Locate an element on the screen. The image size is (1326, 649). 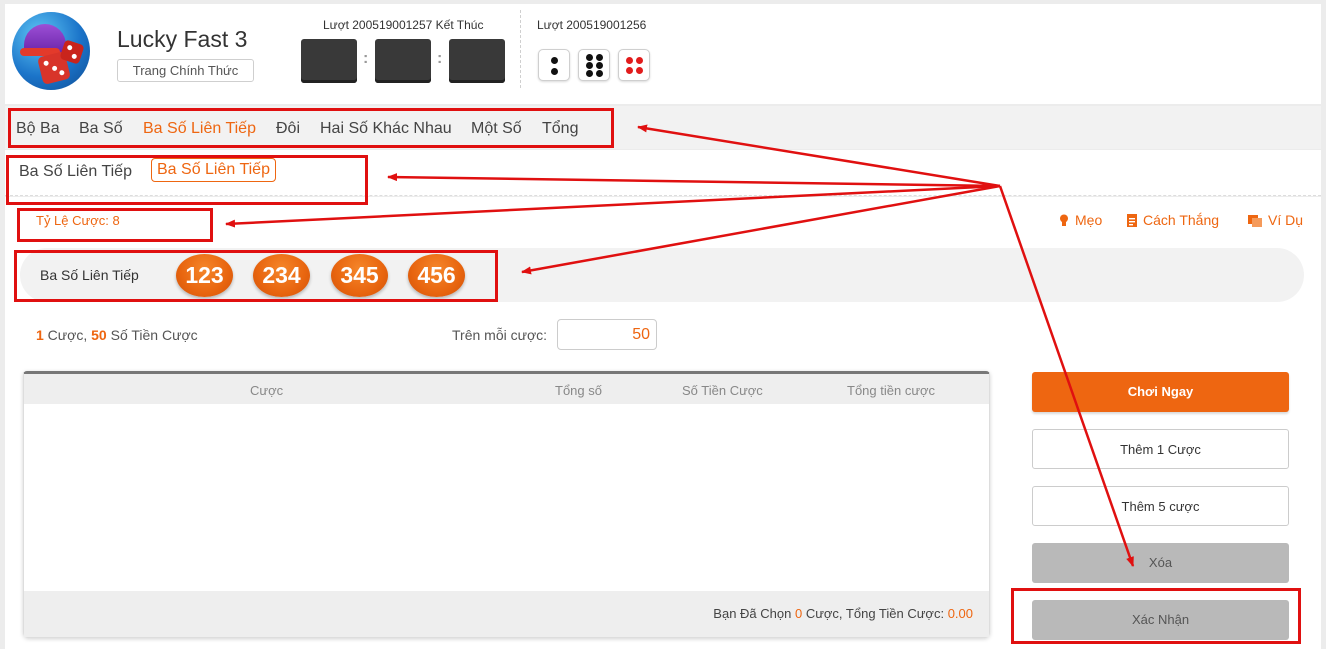
column-header-bet: Cược is located at coordinates (267, 390).